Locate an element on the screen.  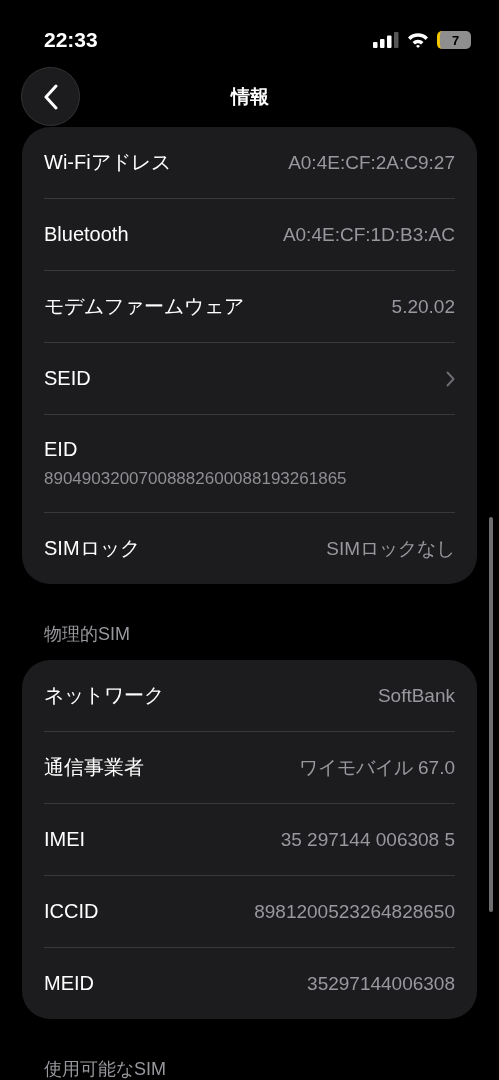
row-value: ワイモバイル 67.0 is located at coordinates (376, 767).